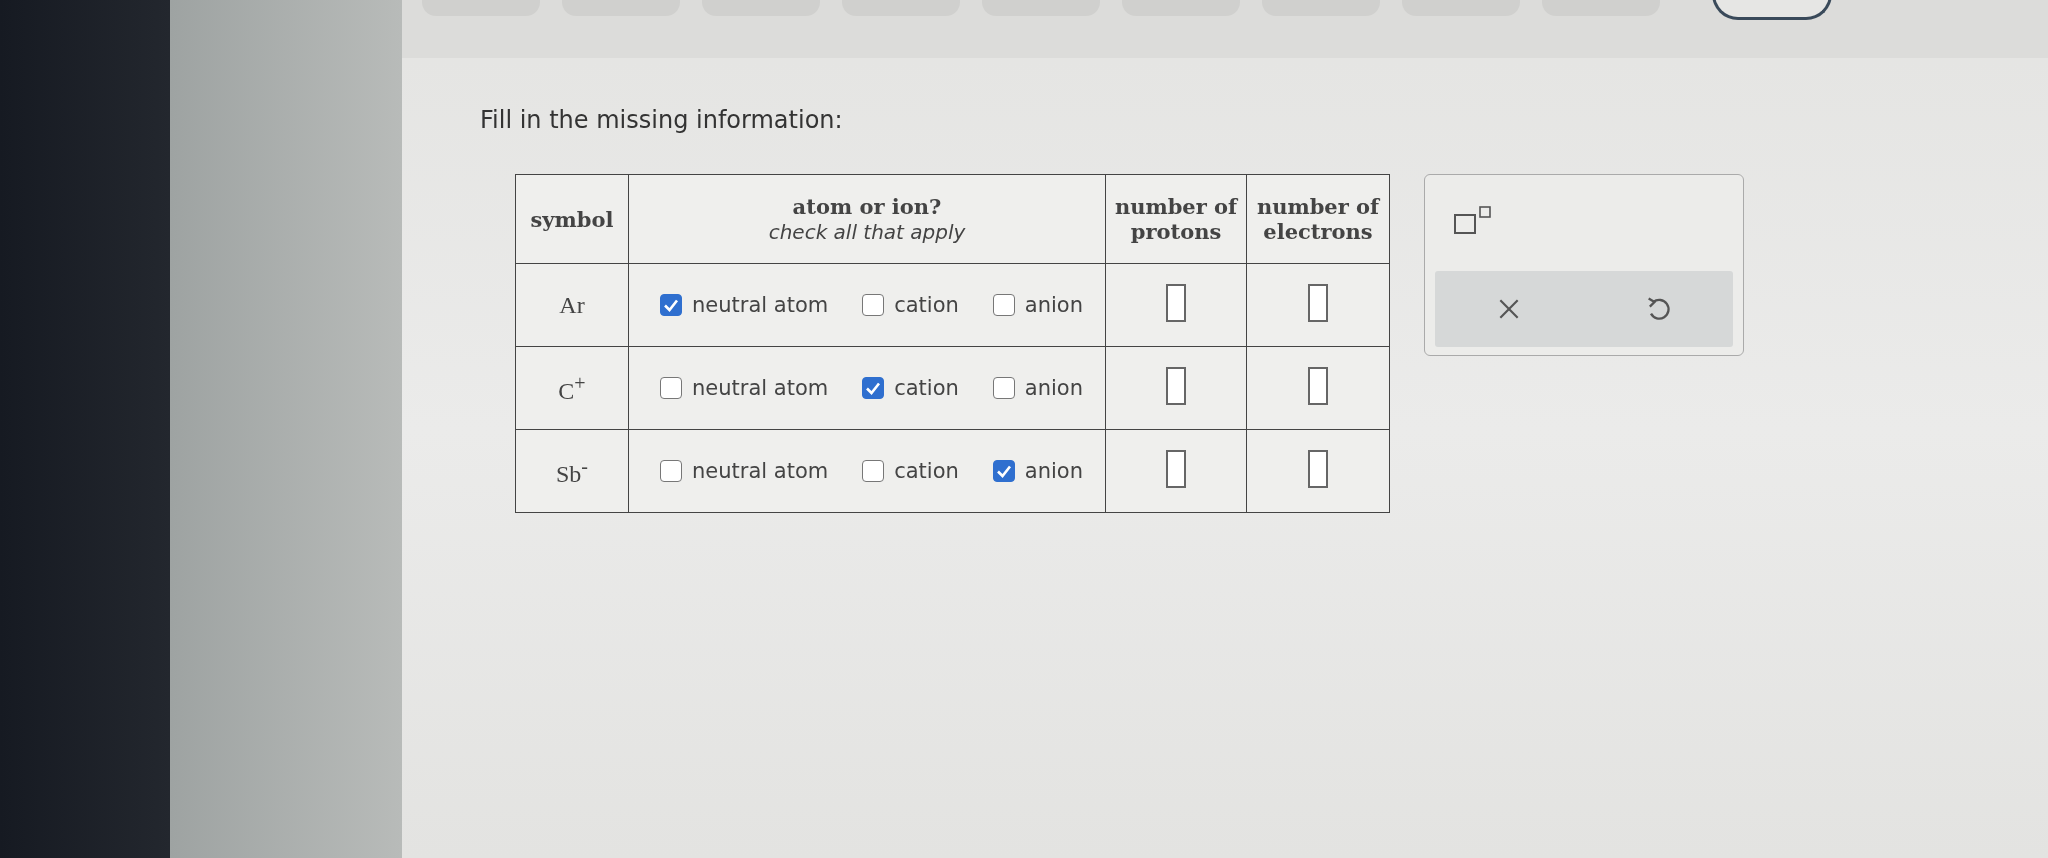 The width and height of the screenshot is (2048, 858). Describe the element at coordinates (572, 304) in the screenshot. I see `element-symbol: Ar` at that location.